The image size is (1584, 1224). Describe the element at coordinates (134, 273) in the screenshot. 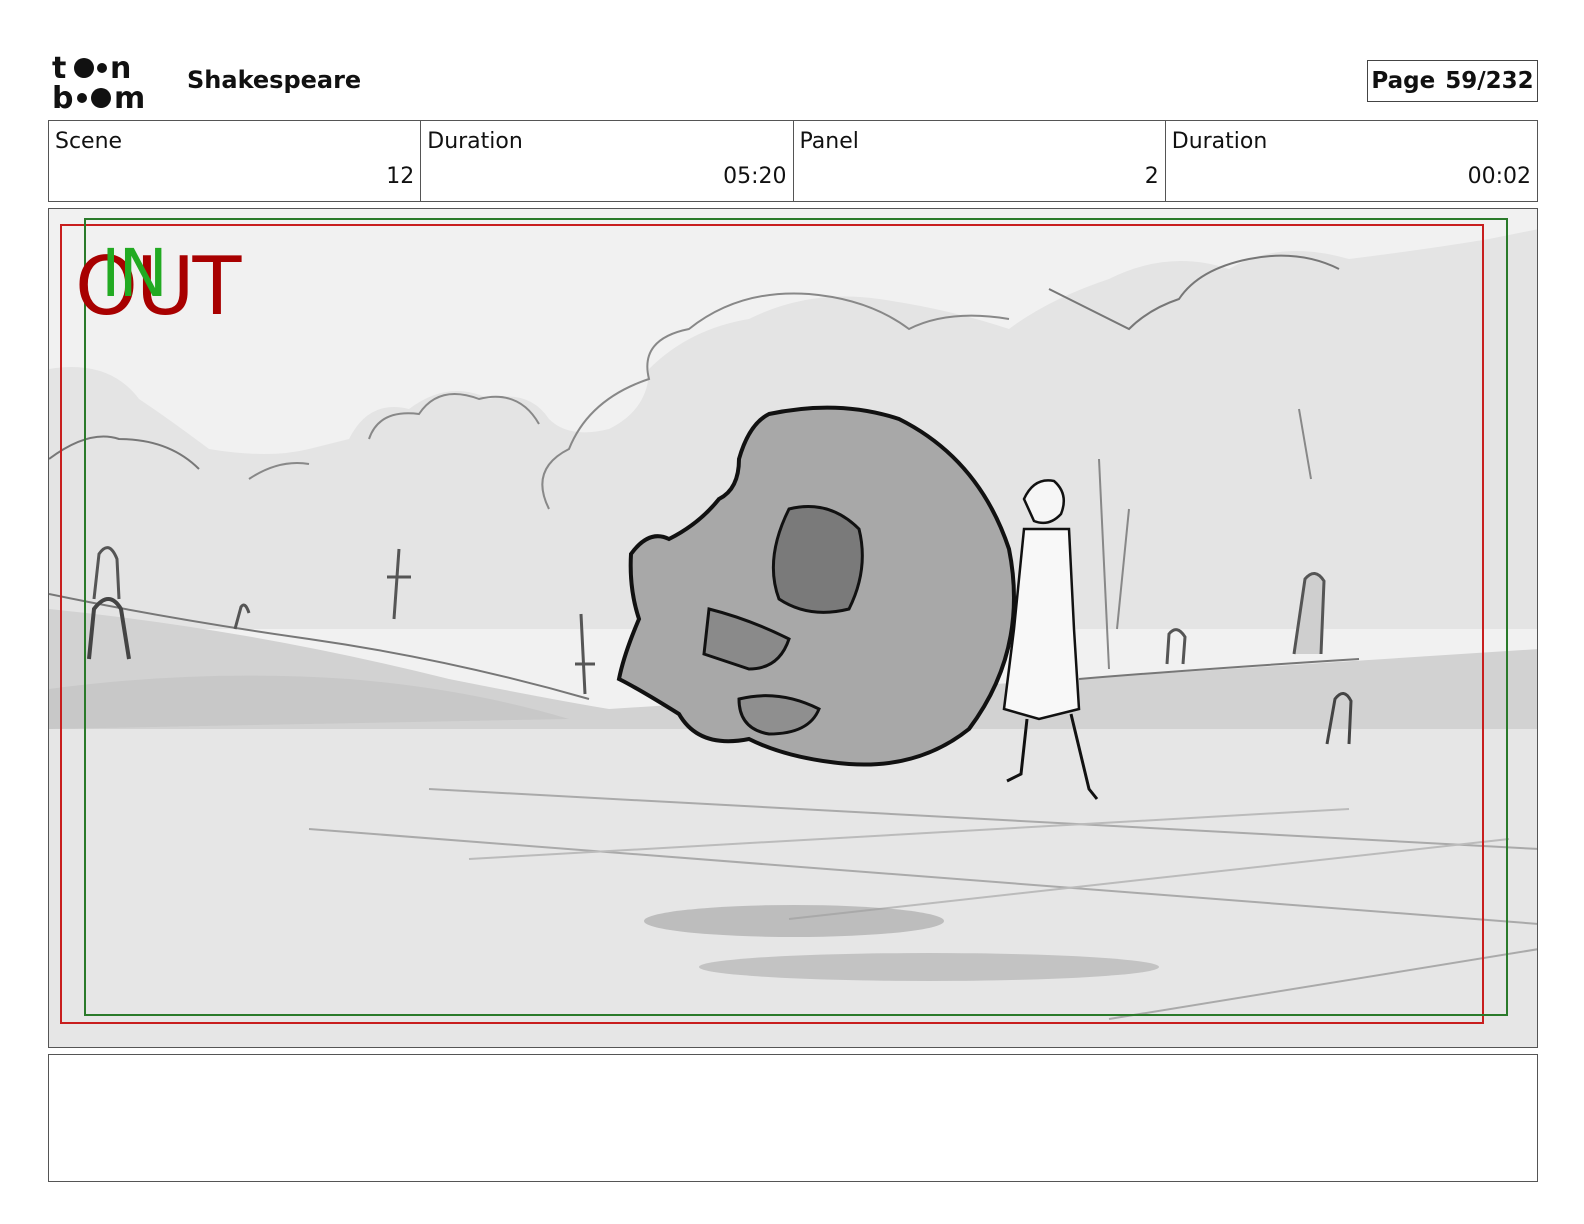

I see `in-frame-marker: IN` at that location.